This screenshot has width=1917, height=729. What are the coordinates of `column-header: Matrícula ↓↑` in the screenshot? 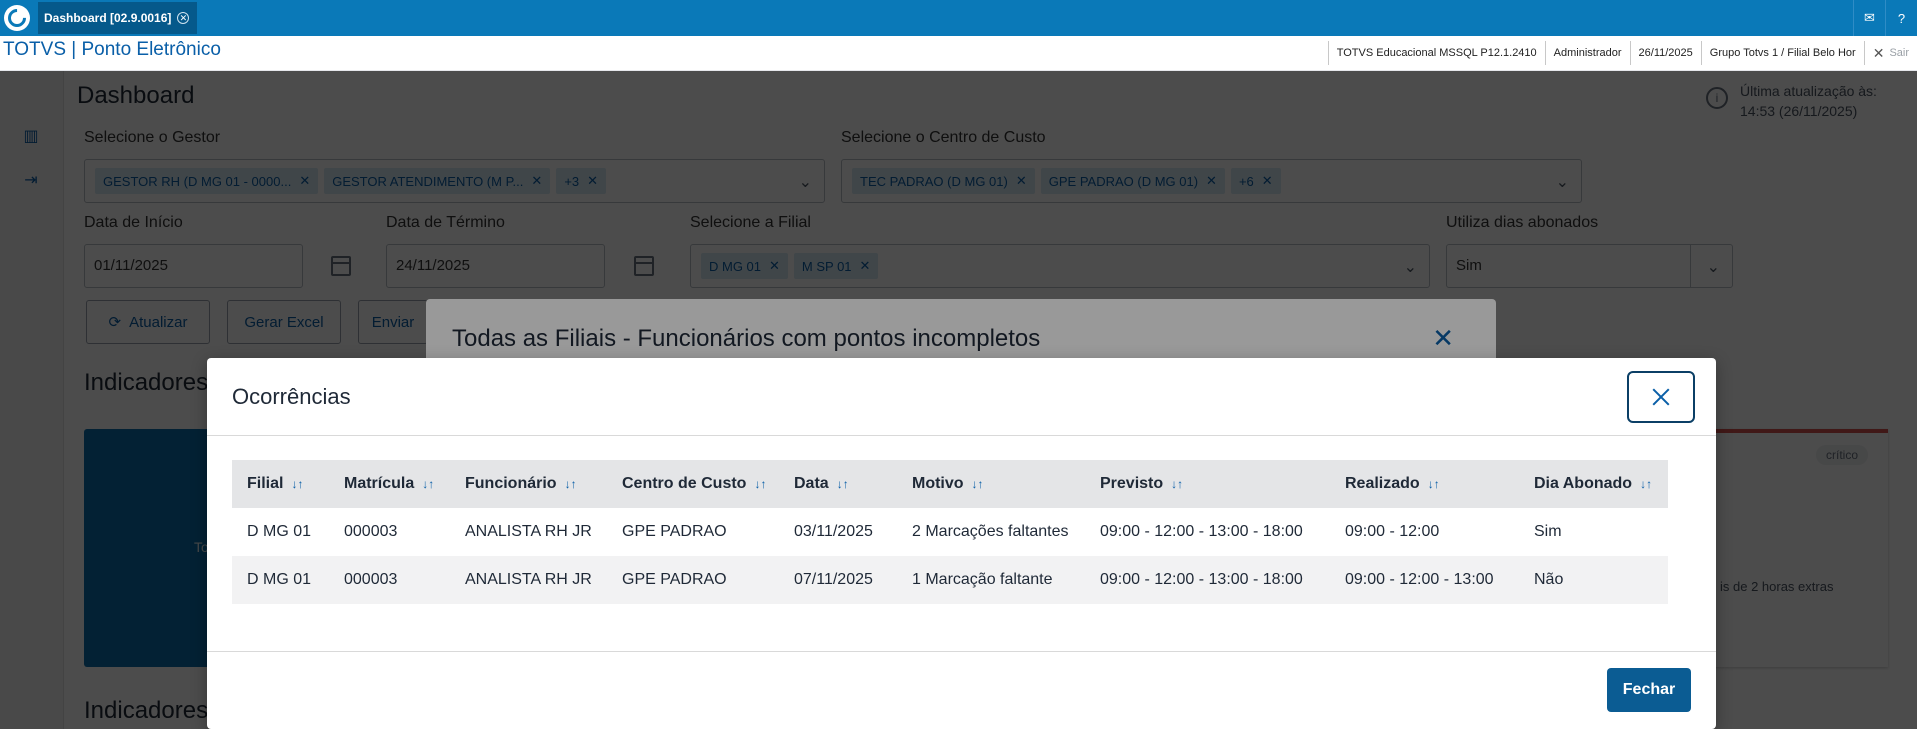 It's located at (389, 484).